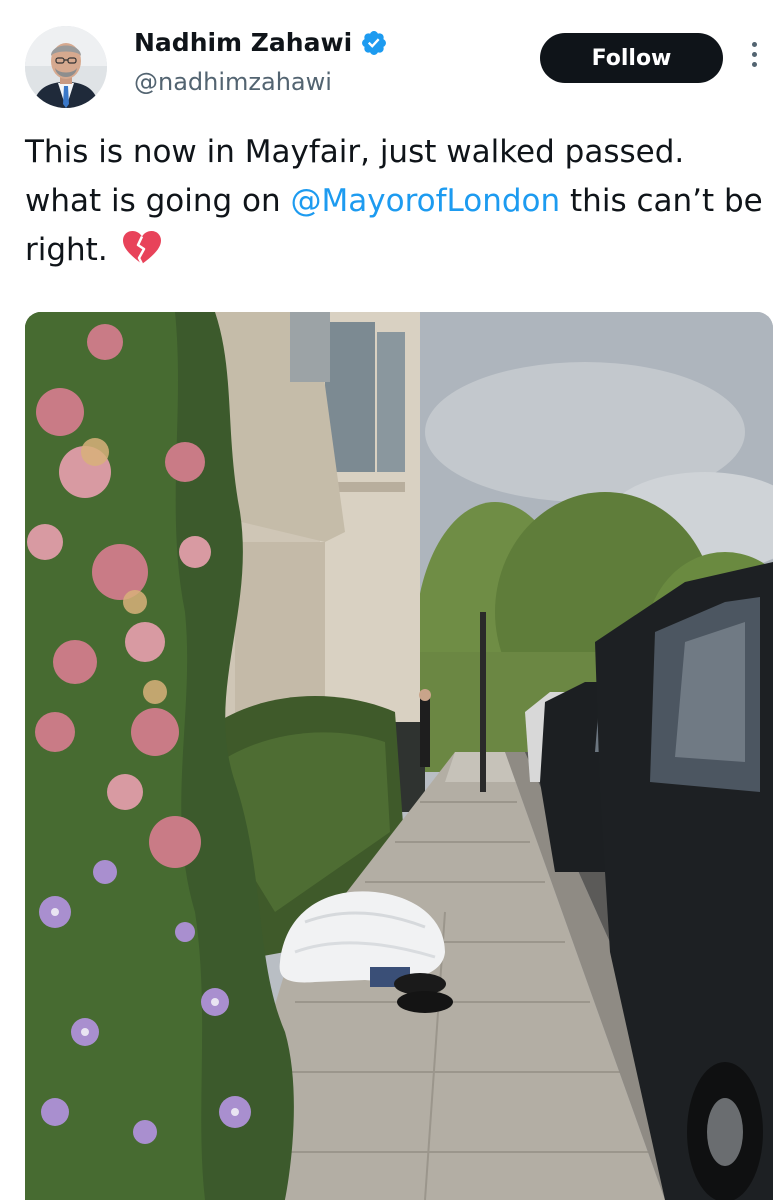 The height and width of the screenshot is (1200, 778). I want to click on author-handle: @nadhimzahawi, so click(233, 82).